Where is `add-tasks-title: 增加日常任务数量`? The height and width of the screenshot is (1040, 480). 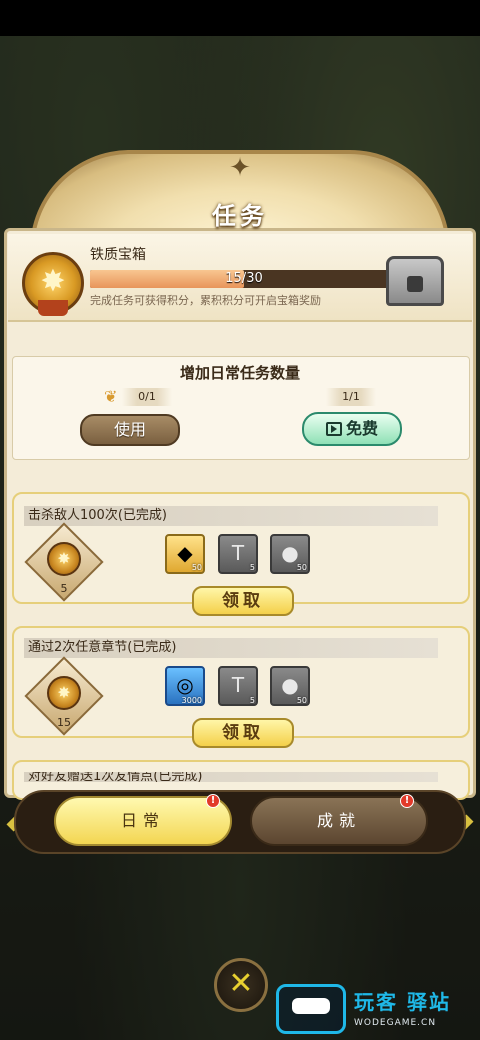 add-tasks-title: 增加日常任务数量 is located at coordinates (239, 373).